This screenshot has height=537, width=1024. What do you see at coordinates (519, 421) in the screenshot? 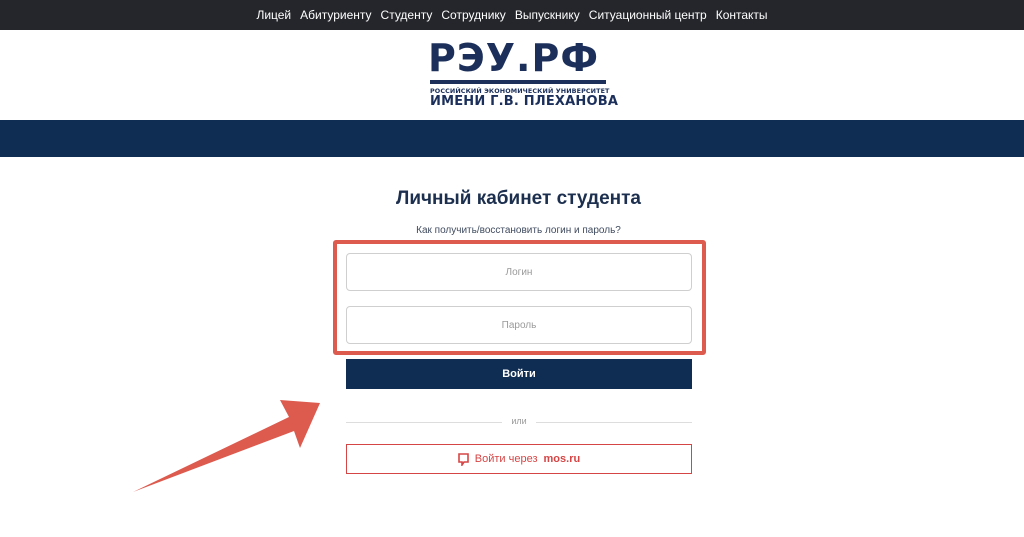
I see `divider-text: или` at bounding box center [519, 421].